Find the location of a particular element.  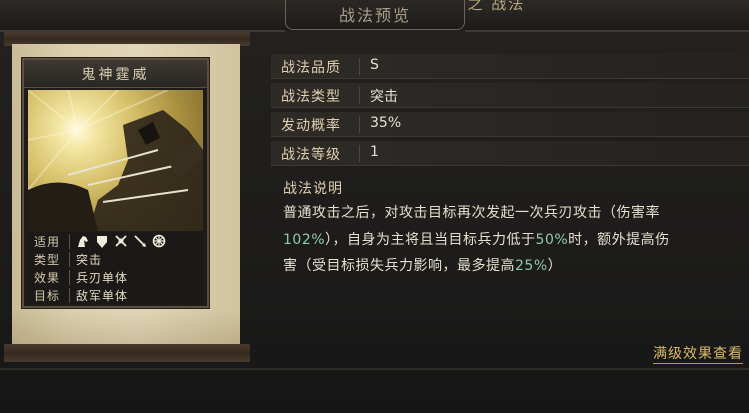

info-row-type: 战法类型 突击 is located at coordinates (510, 95).